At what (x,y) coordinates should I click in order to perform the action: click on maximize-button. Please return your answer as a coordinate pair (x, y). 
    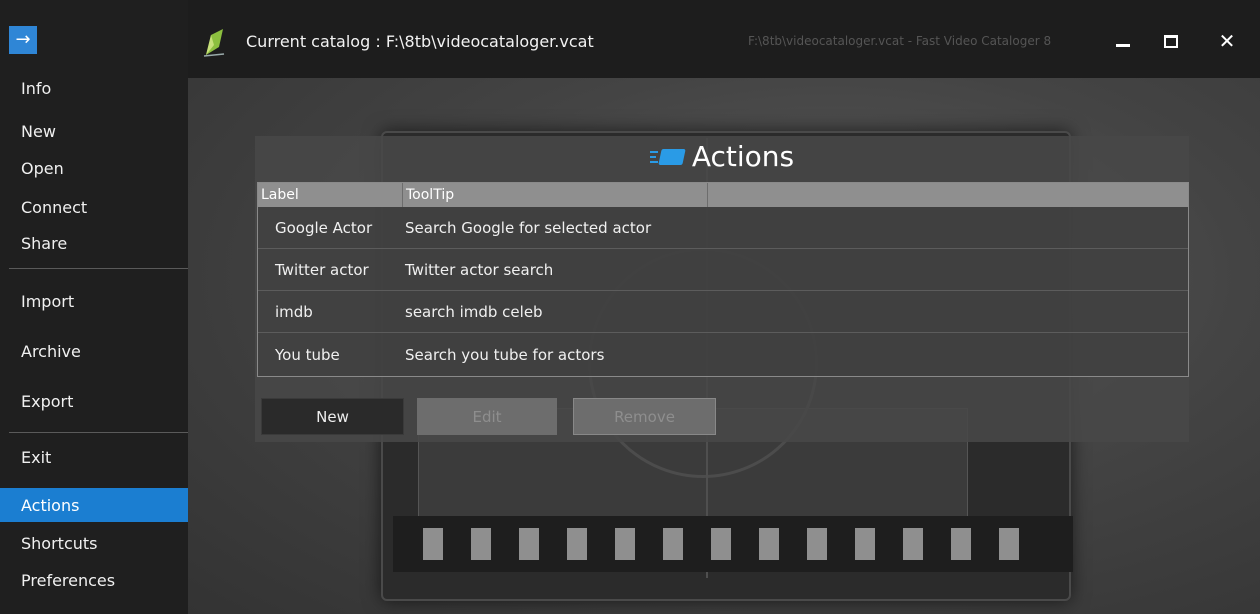
    Looking at the image, I should click on (1171, 41).